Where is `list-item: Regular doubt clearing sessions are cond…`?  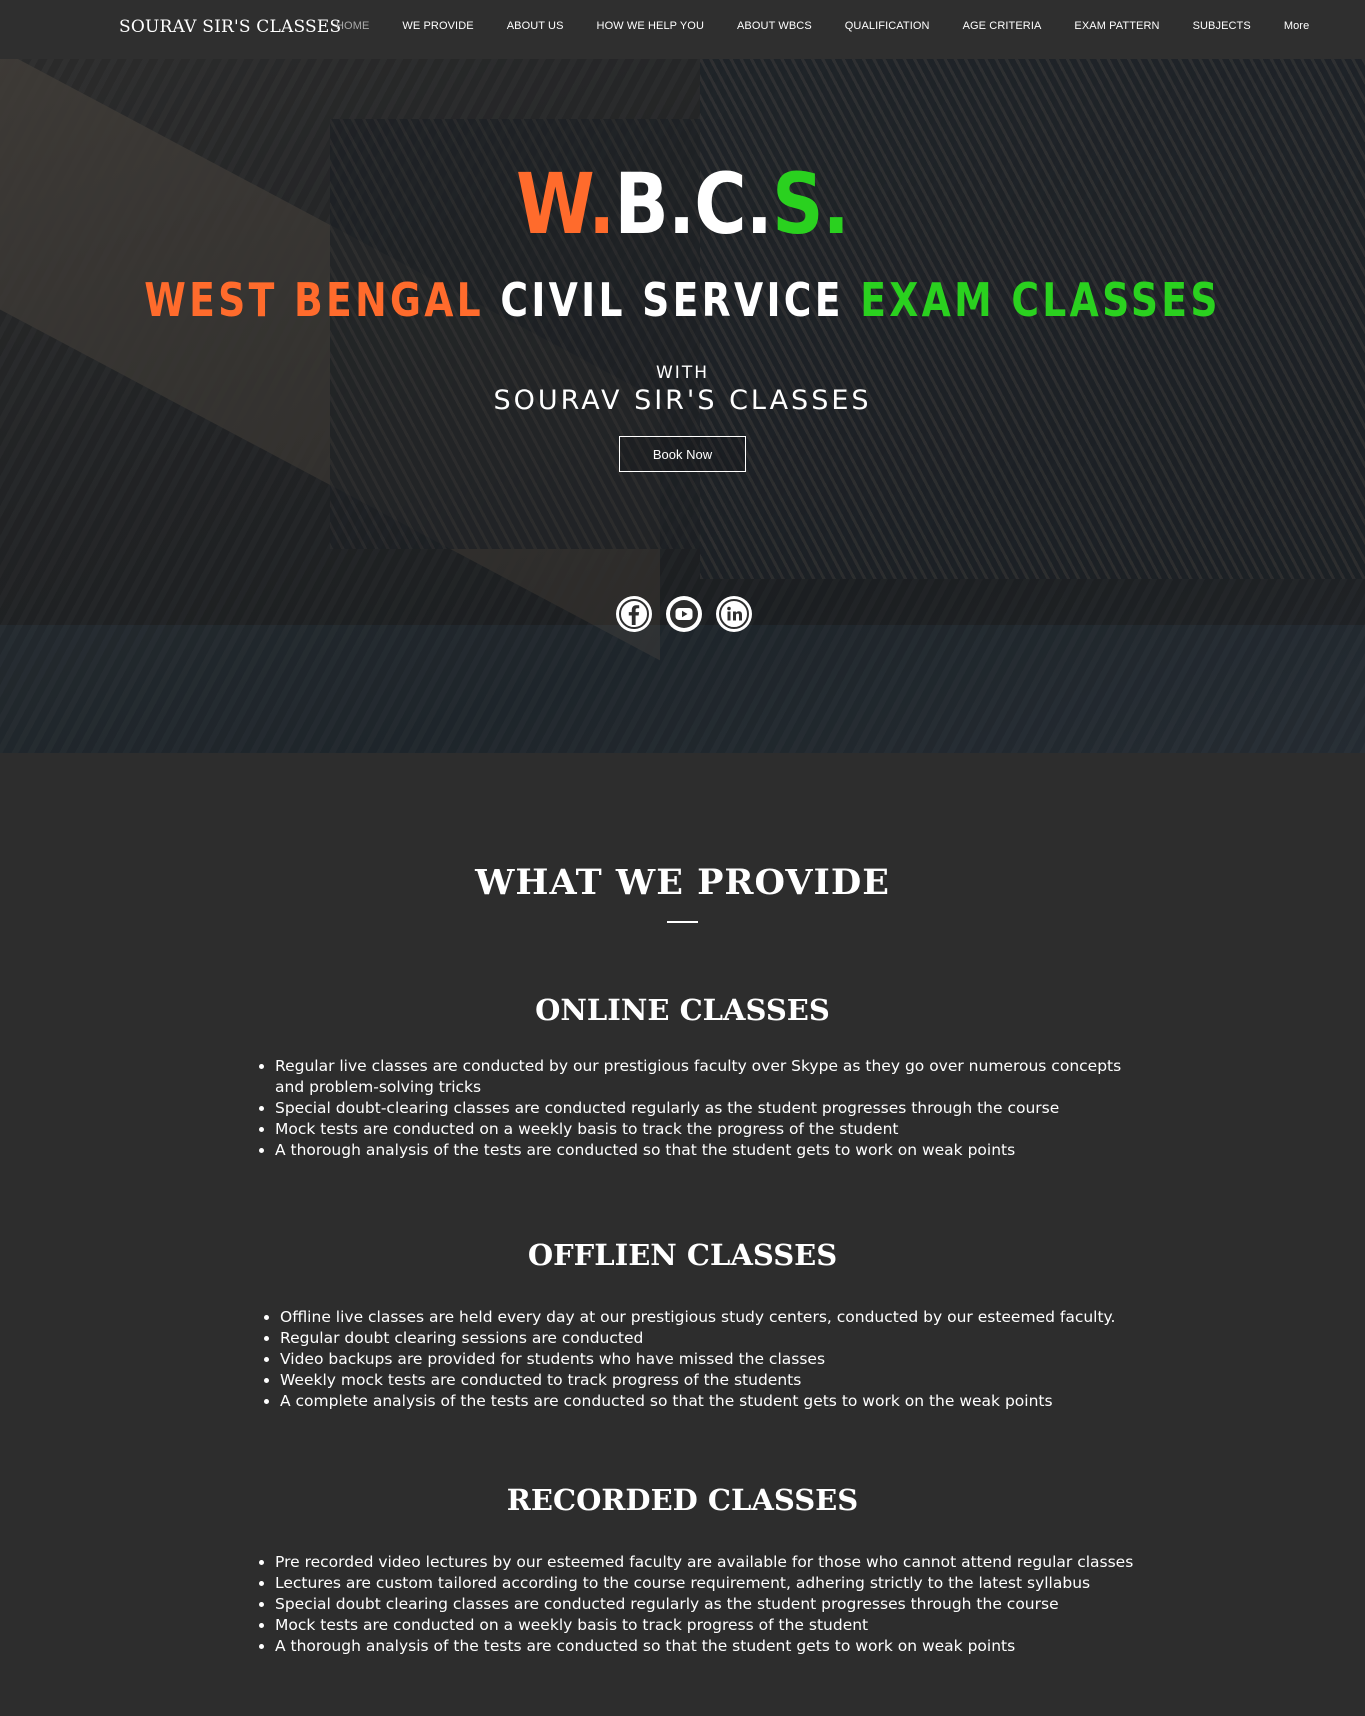
list-item: Regular doubt clearing sessions are cond… is located at coordinates (720, 1338).